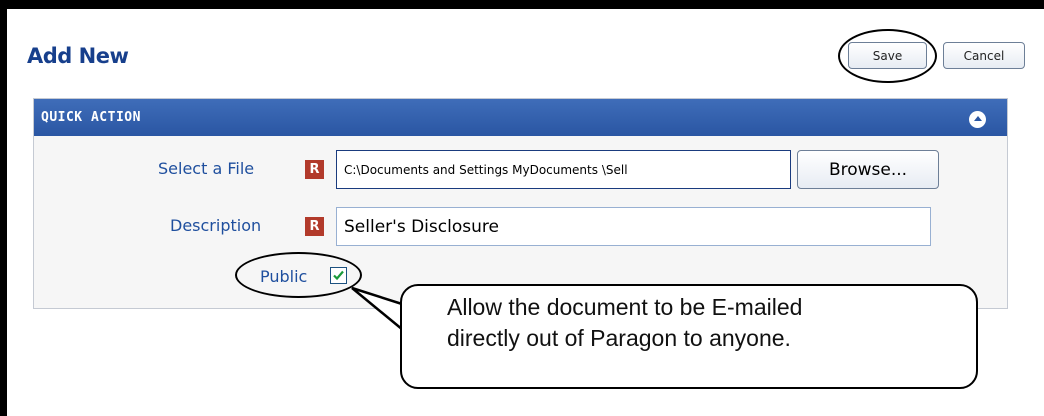 This screenshot has width=1044, height=416. Describe the element at coordinates (633, 226) in the screenshot. I see `description-input: Seller's Disclosure` at that location.